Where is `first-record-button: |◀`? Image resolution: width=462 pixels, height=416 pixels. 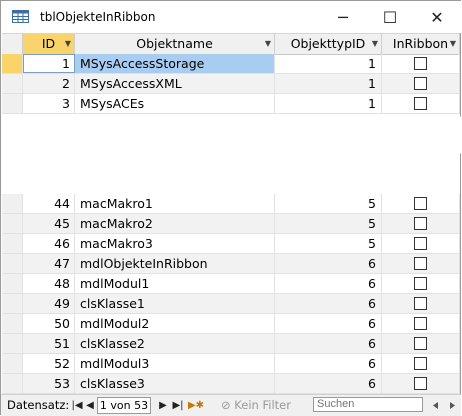
first-record-button: |◀ is located at coordinates (77, 405).